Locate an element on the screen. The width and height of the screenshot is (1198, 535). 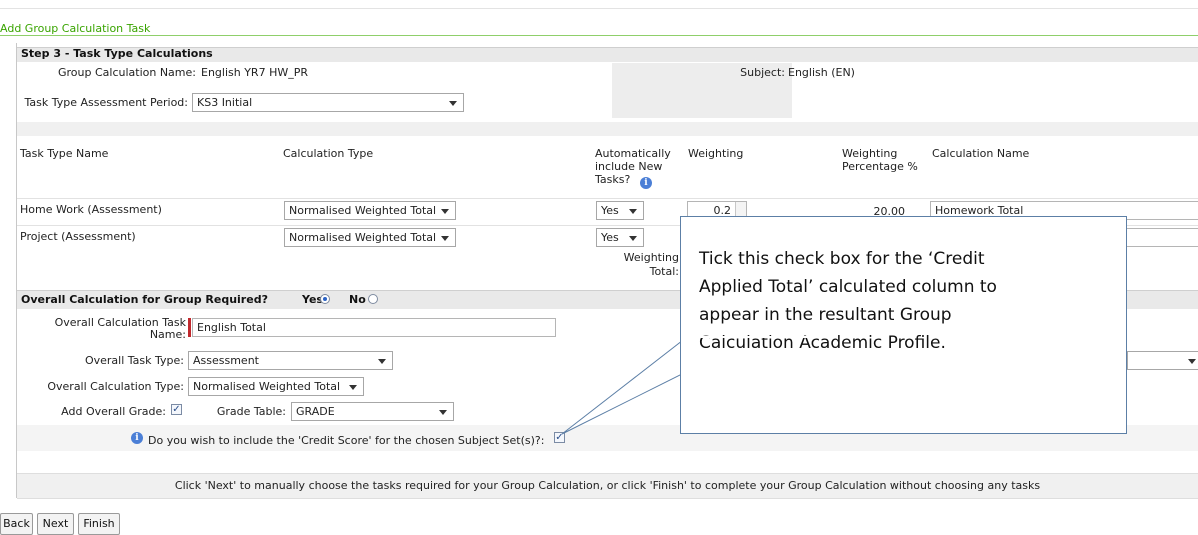
overall-task-name-label: Overall Calculation Task Name: is located at coordinates (120, 328).